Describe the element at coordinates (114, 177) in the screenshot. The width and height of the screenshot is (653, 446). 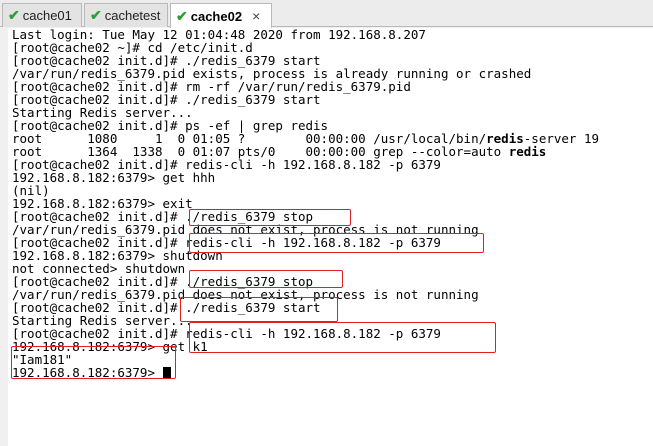
I see `terminal-line: 192.168.8.182:6379> get hhh` at that location.